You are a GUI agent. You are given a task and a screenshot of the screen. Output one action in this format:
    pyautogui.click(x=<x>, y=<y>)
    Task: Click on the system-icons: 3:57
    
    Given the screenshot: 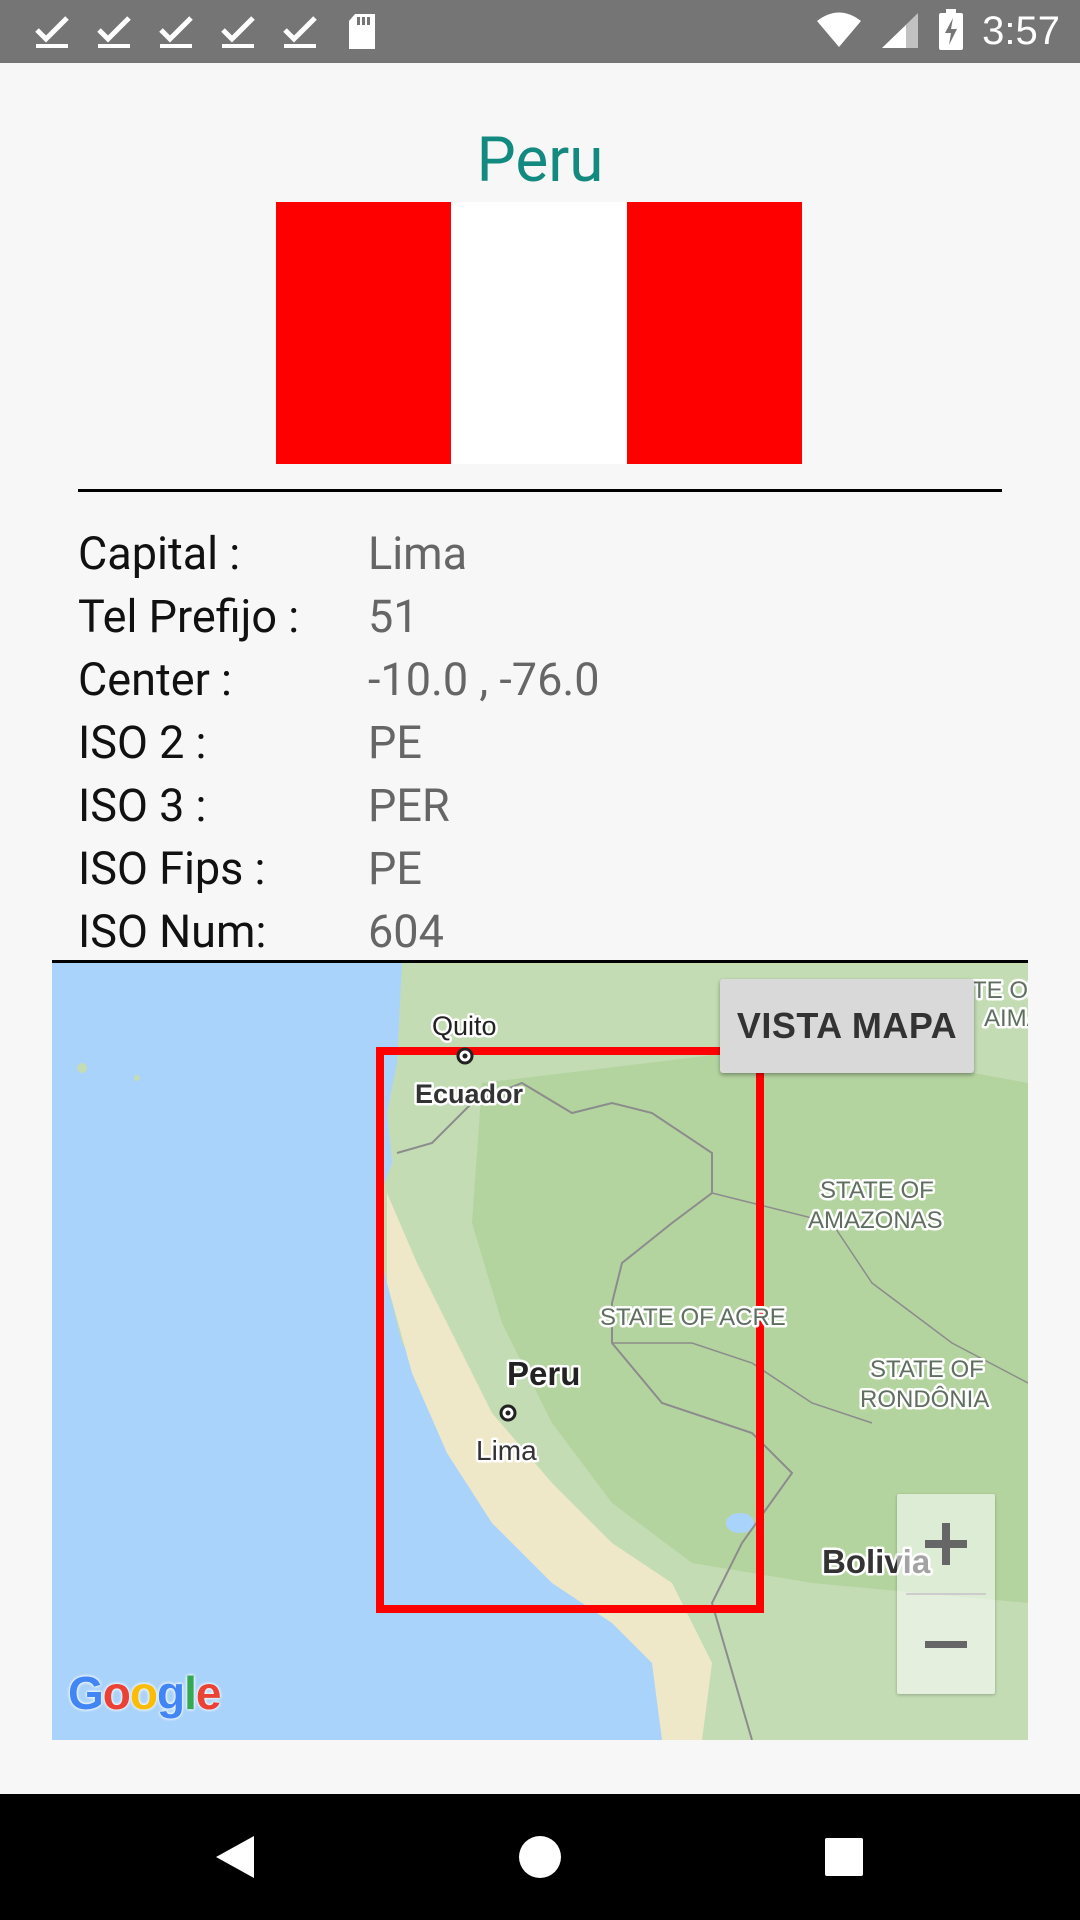 What is the action you would take?
    pyautogui.click(x=938, y=31)
    